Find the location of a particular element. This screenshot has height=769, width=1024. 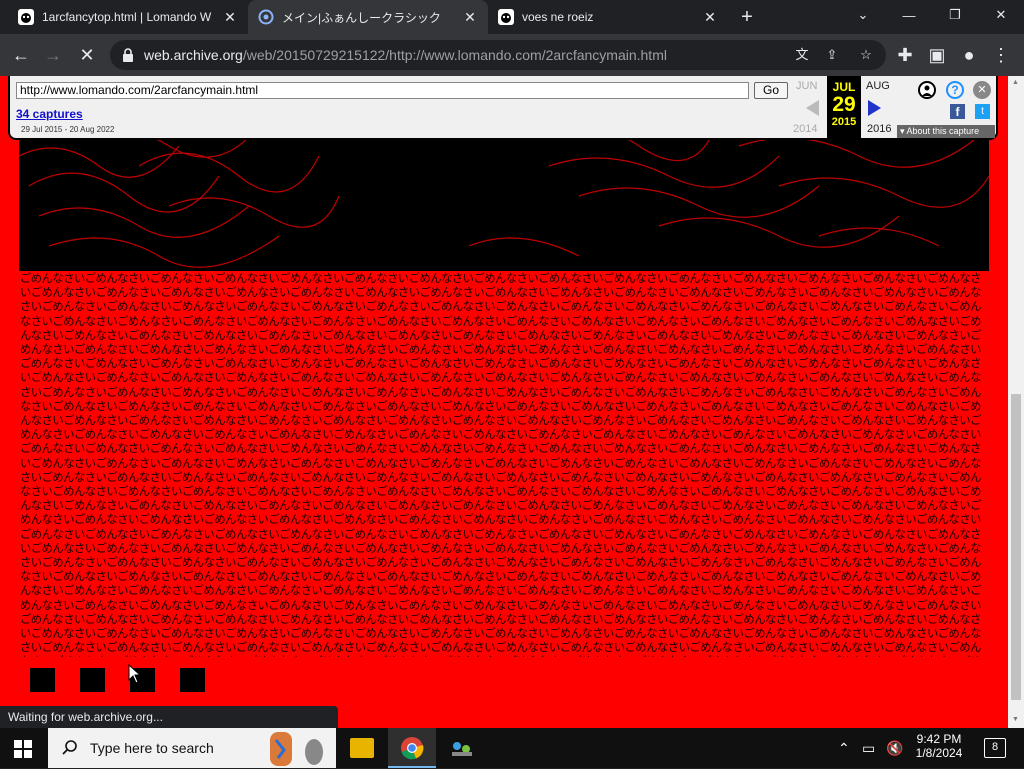

current-year: 2015 is located at coordinates (844, 122).